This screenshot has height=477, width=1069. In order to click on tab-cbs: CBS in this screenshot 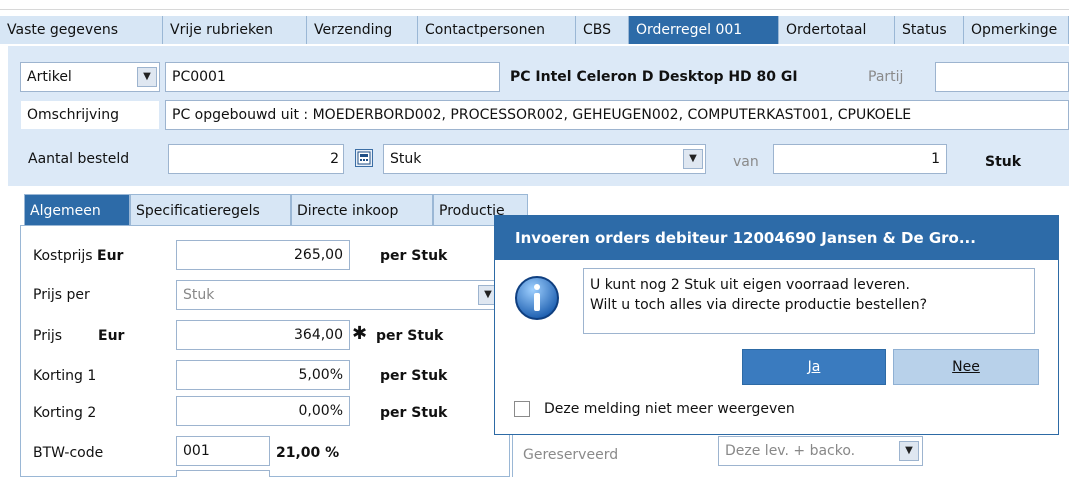, I will do `click(602, 30)`.